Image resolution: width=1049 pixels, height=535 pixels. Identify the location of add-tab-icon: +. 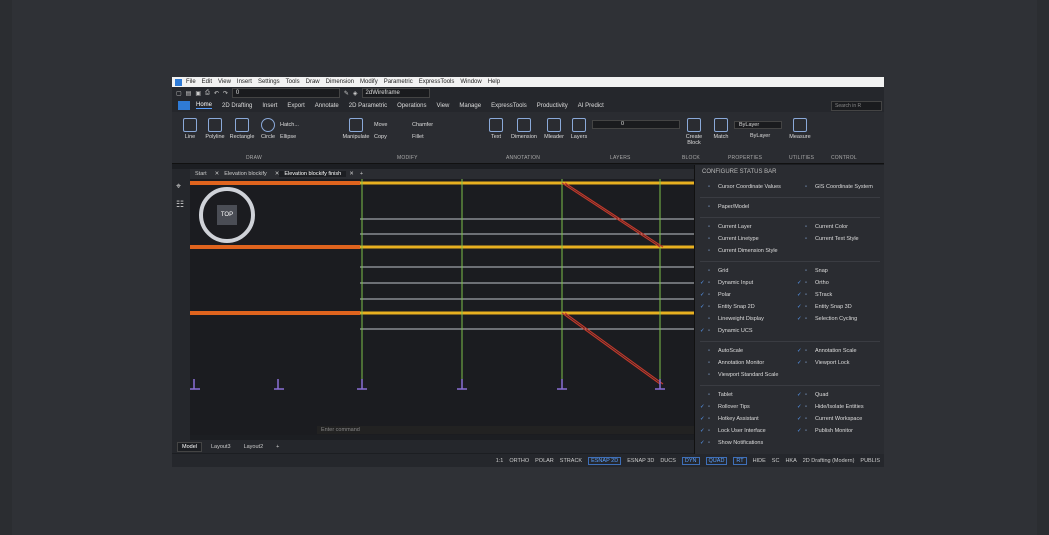
(361, 174).